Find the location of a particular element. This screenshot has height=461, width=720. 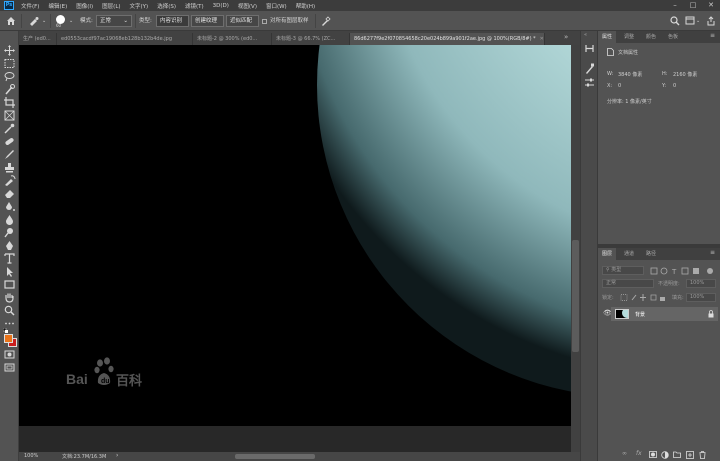

screen-mode-icon is located at coordinates (9, 367).